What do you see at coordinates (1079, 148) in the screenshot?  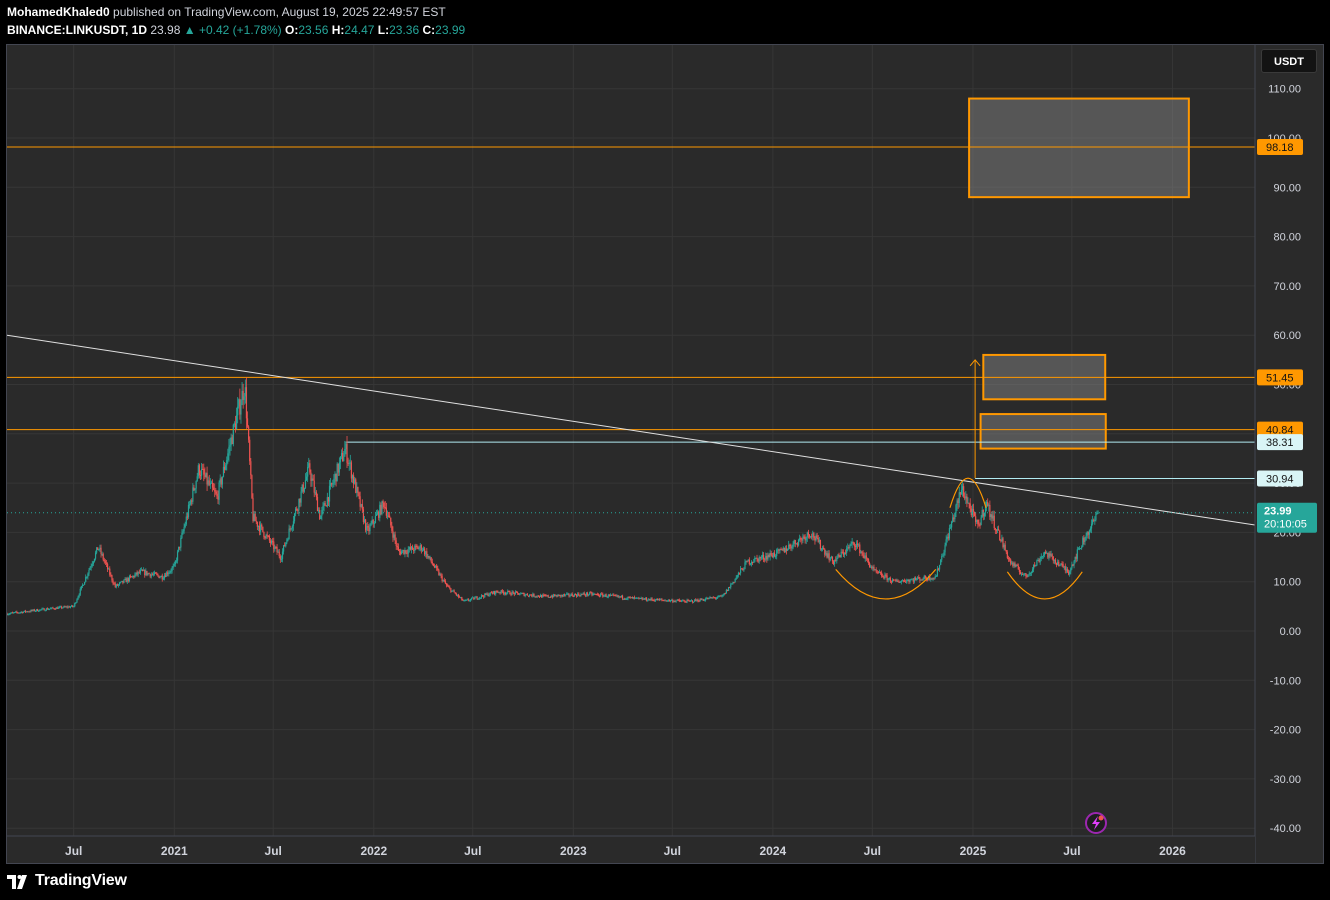 I see `target-zone` at bounding box center [1079, 148].